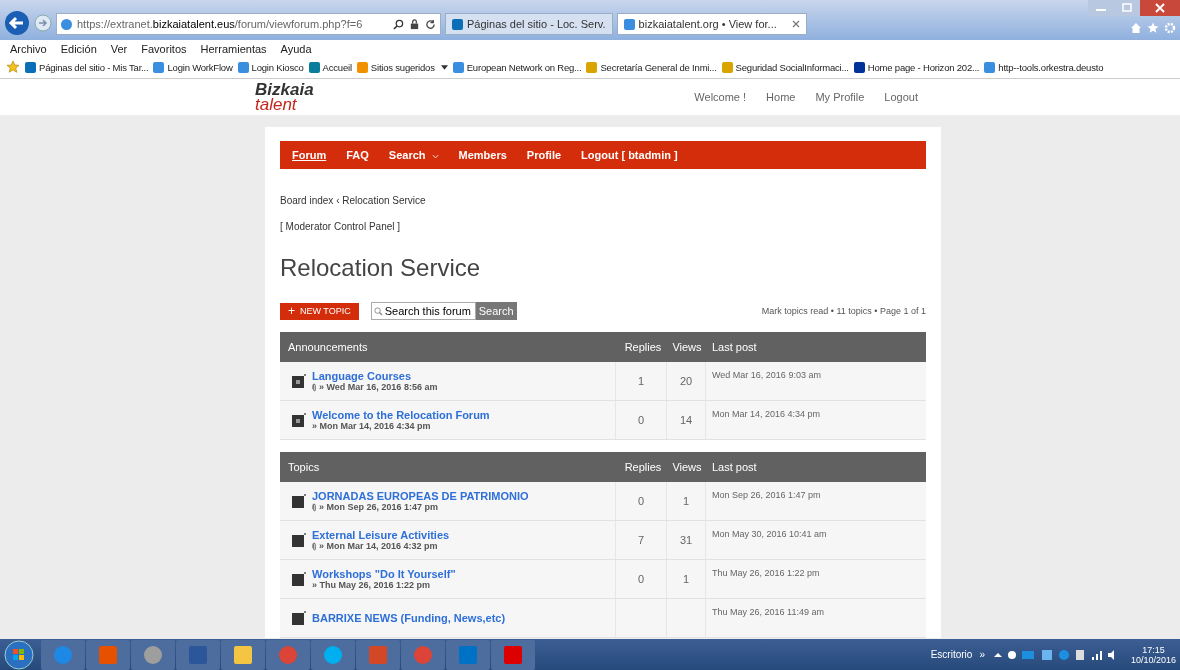  I want to click on nav-link: Logout [ btadmin ], so click(629, 155).